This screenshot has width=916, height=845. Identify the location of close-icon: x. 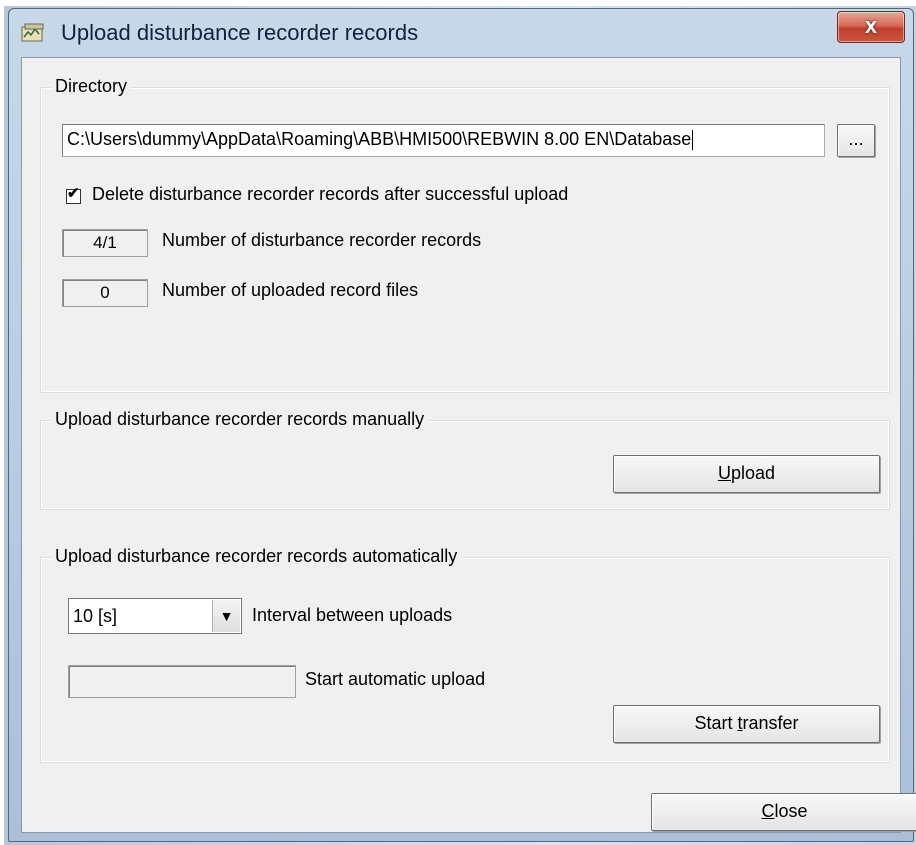
(871, 25).